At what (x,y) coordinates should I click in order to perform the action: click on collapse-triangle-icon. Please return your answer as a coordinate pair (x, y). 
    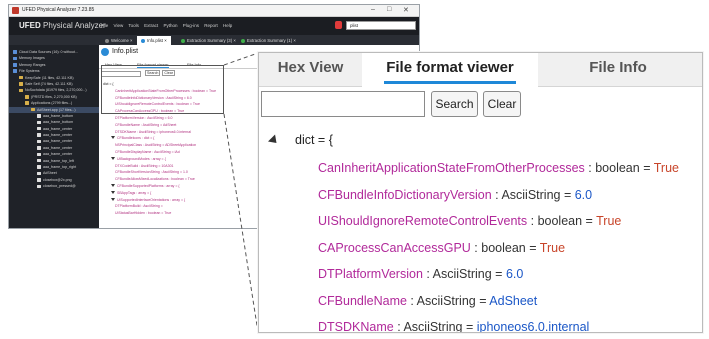
    Looking at the image, I should click on (274, 140).